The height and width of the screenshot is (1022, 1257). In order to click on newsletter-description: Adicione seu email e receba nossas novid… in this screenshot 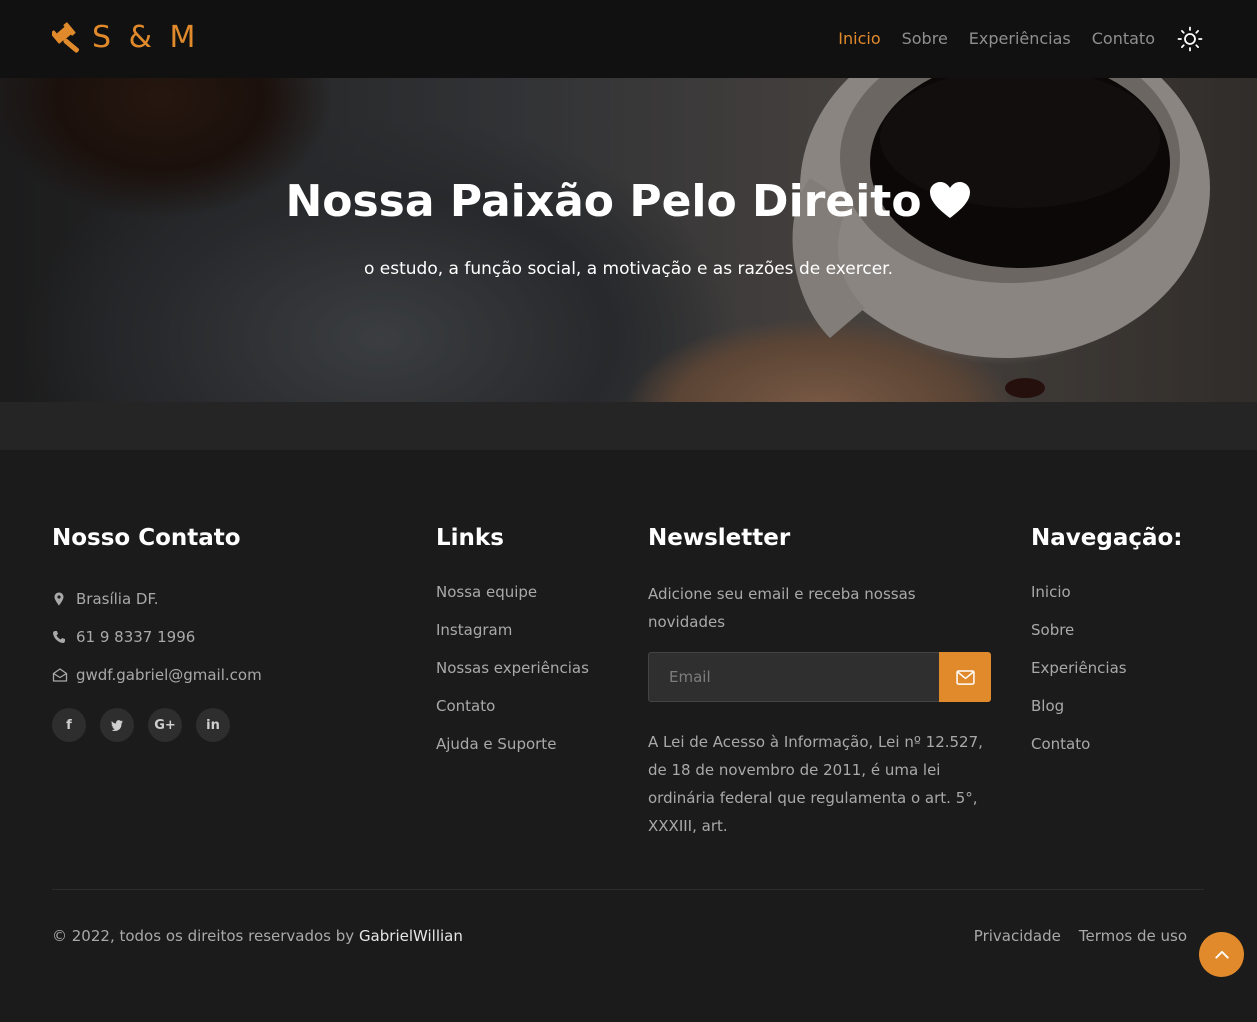, I will do `click(782, 608)`.